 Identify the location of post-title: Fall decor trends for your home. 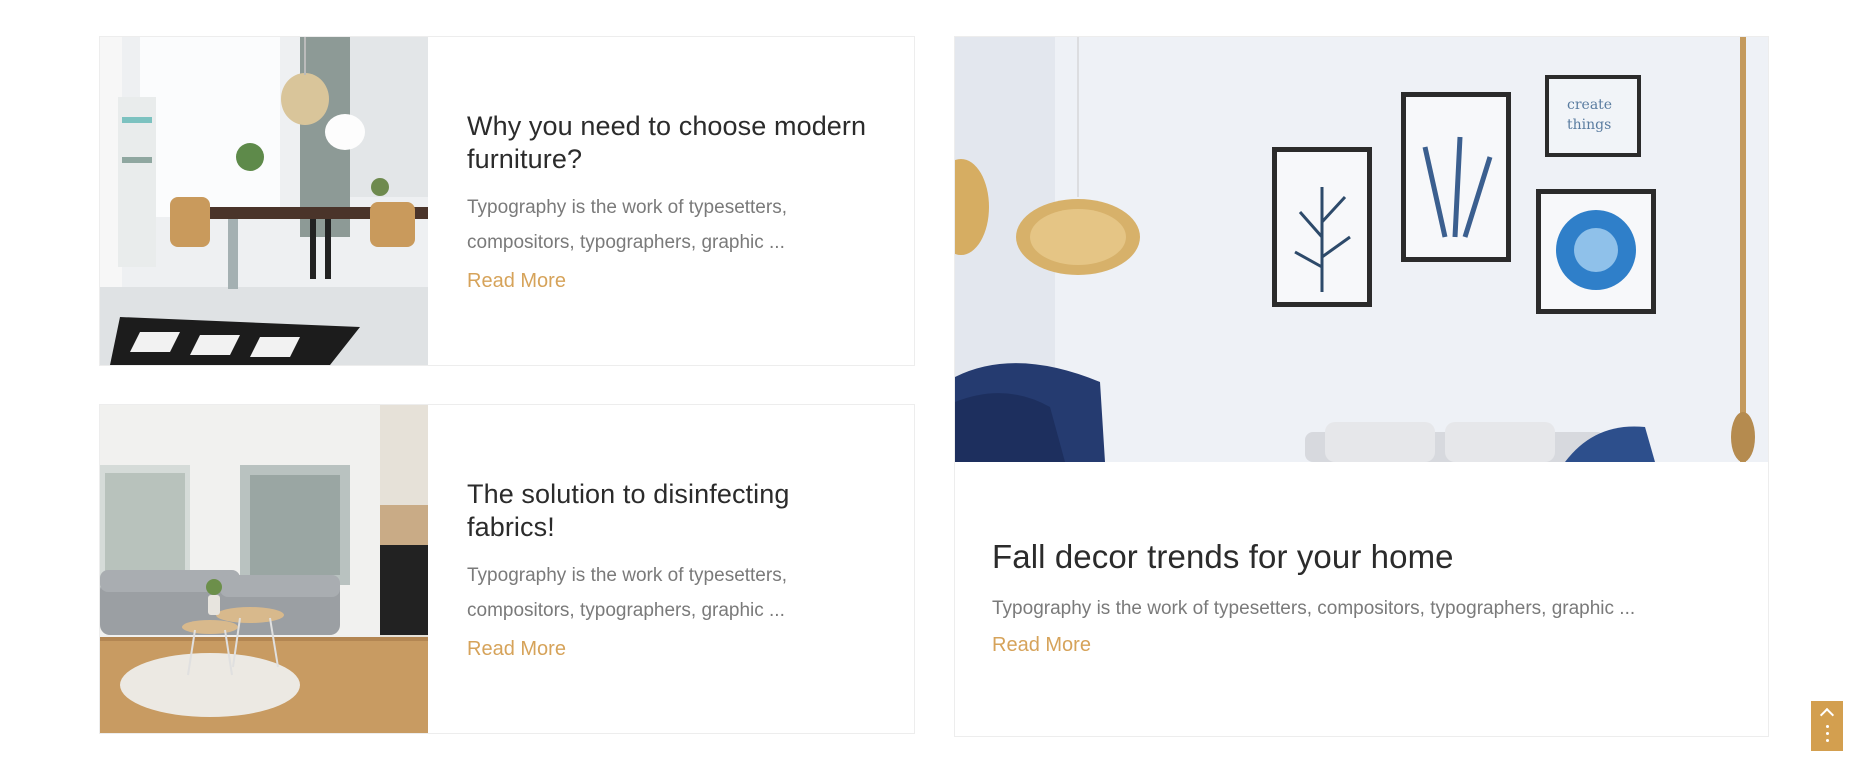
(1361, 557).